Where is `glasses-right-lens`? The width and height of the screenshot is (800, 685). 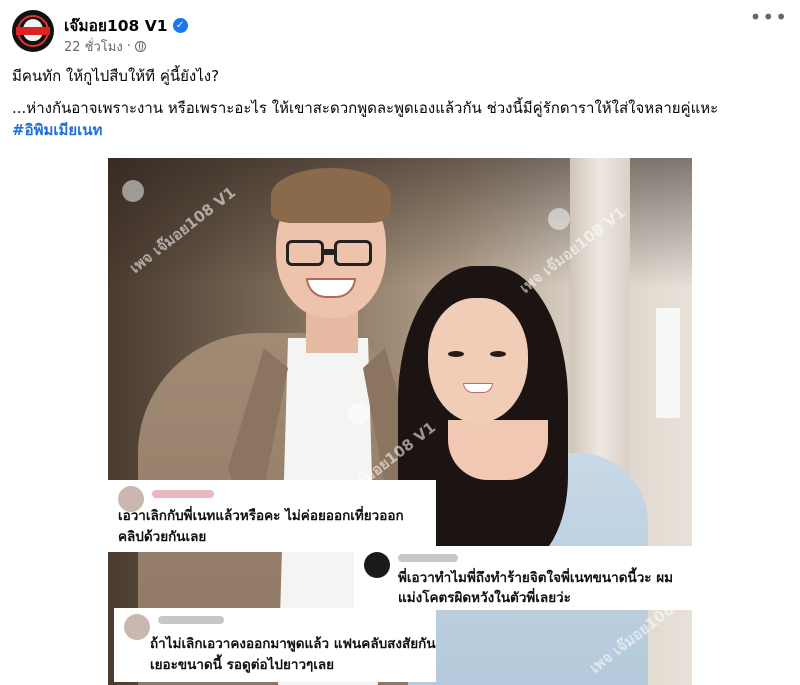 glasses-right-lens is located at coordinates (353, 253).